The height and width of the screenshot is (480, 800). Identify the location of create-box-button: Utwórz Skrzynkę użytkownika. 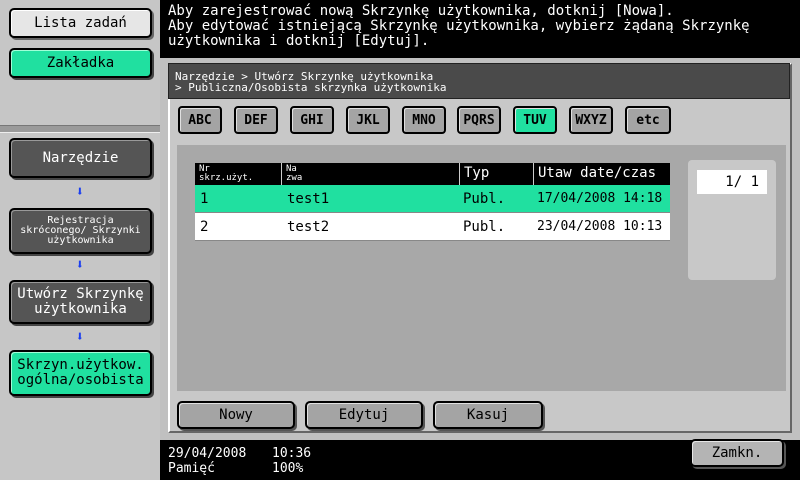
(80, 302).